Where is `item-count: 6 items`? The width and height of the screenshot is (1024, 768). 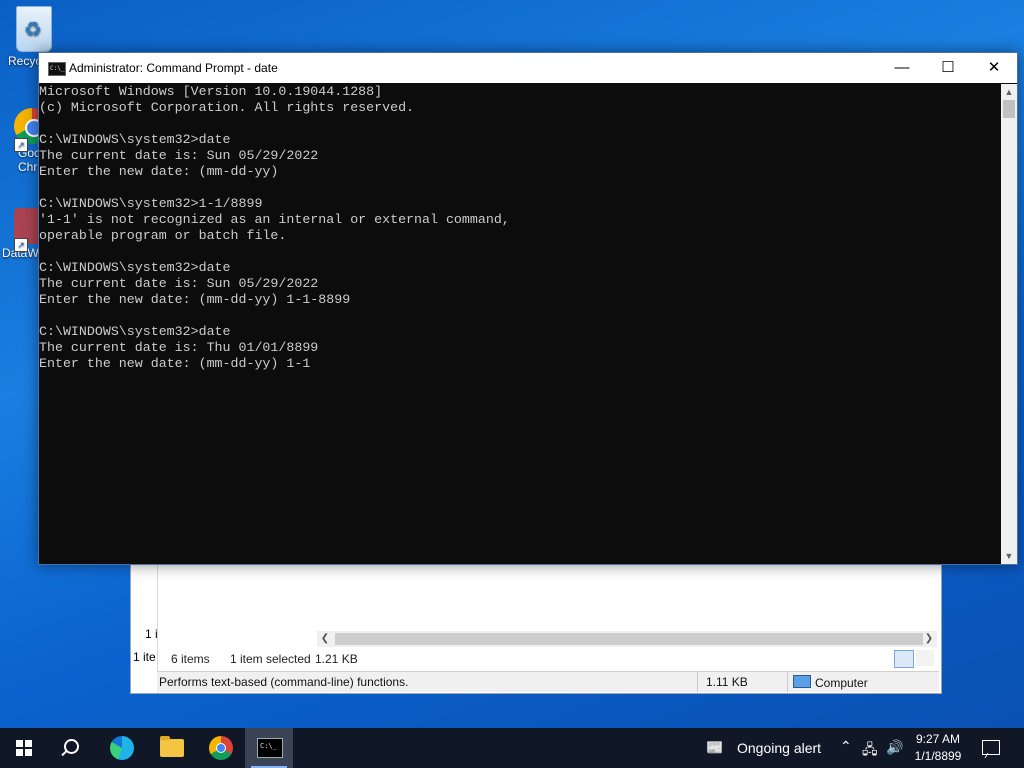
item-count: 6 items is located at coordinates (190, 659).